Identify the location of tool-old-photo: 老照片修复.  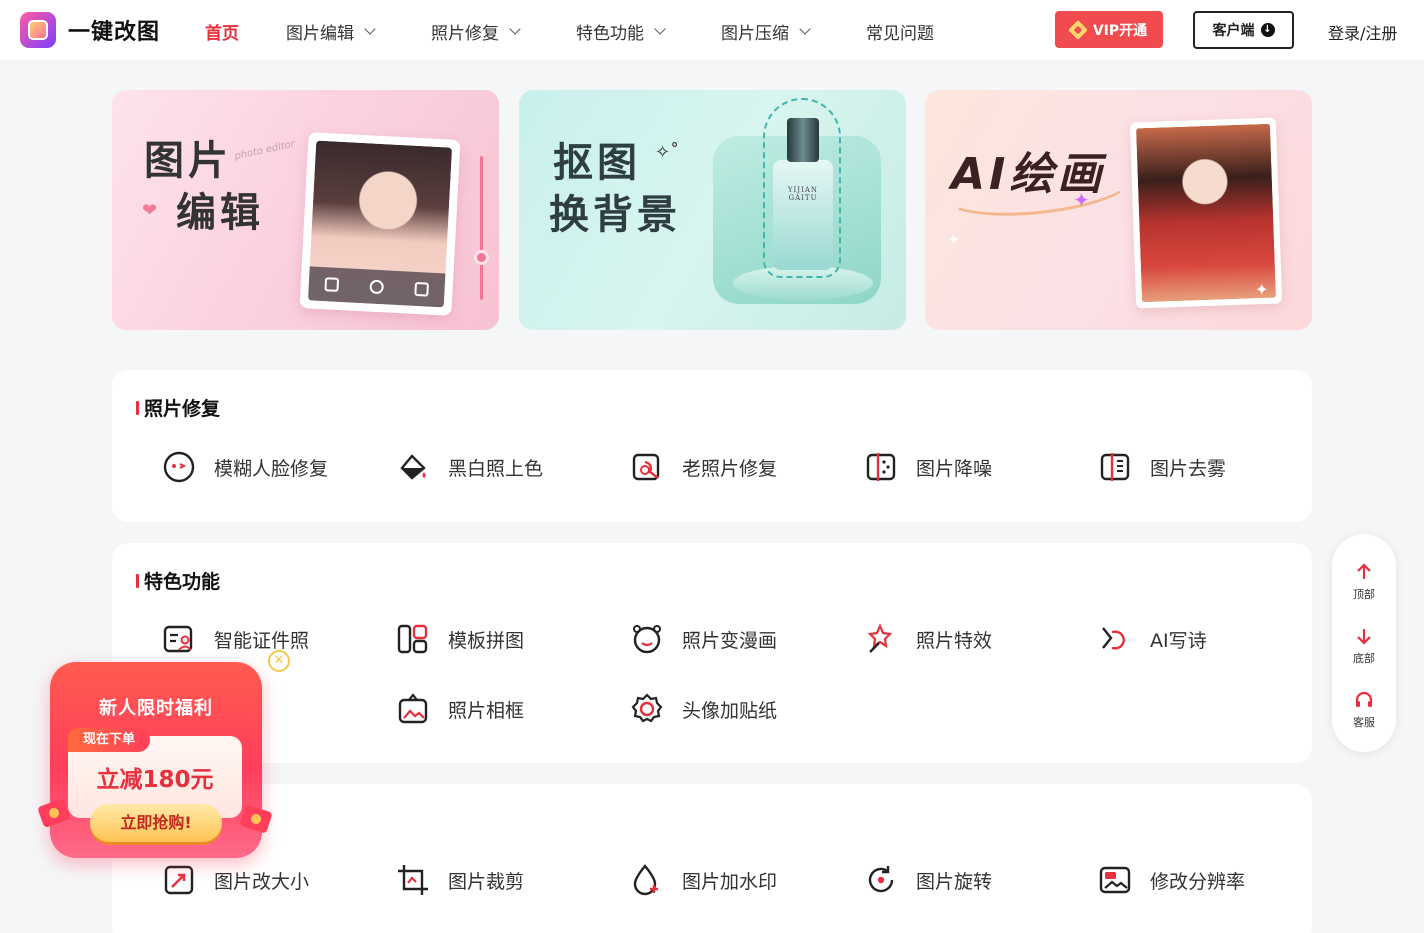
(703, 467).